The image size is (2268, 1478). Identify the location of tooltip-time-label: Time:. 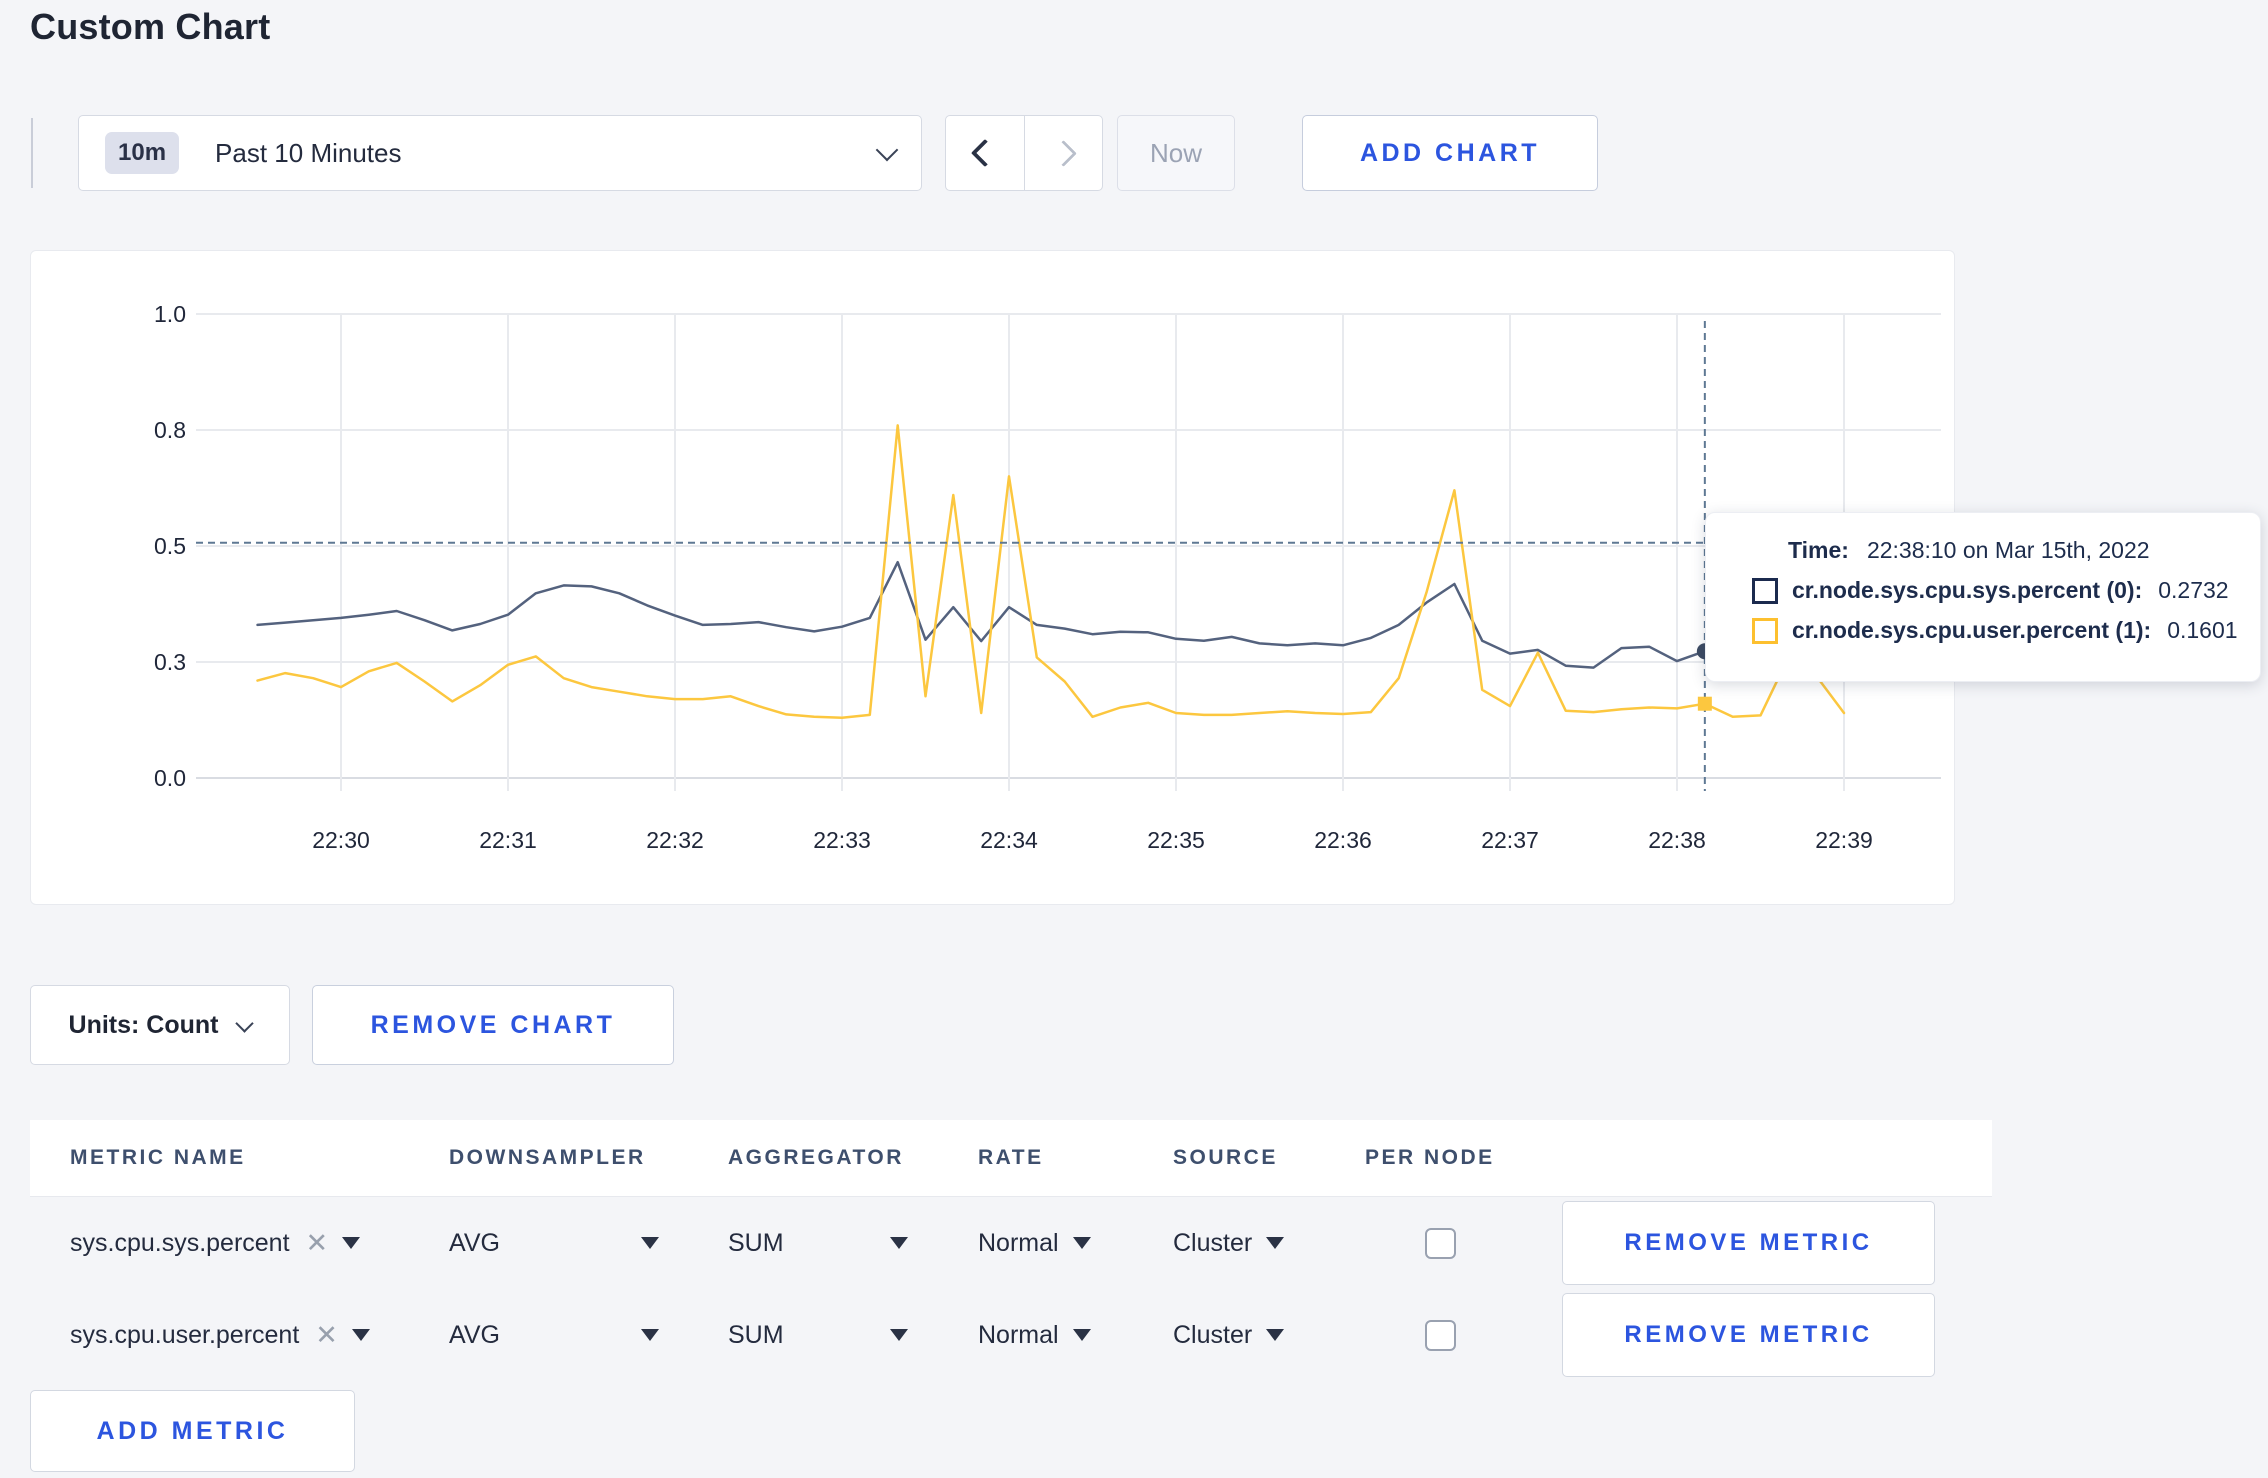
(1818, 550).